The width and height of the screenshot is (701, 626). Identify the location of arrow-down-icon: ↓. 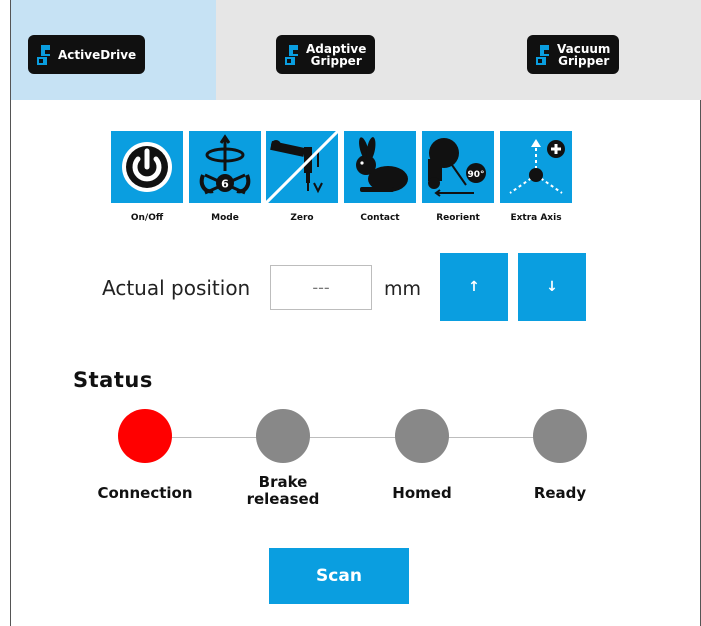
(552, 287).